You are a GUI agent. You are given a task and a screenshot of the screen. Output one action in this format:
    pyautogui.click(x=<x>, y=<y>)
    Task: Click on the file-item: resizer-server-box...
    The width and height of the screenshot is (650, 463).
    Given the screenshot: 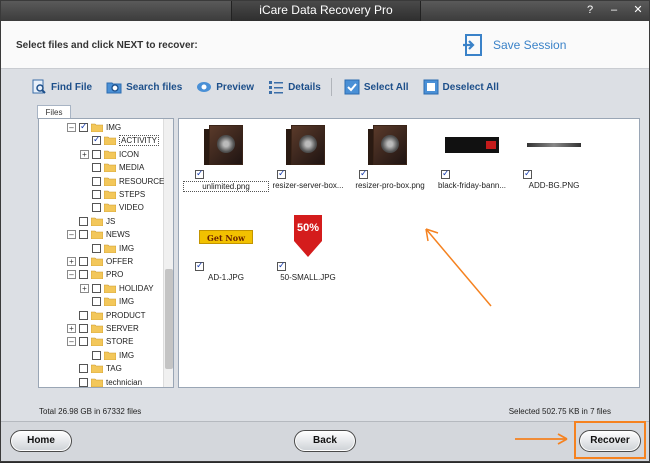 What is the action you would take?
    pyautogui.click(x=308, y=157)
    